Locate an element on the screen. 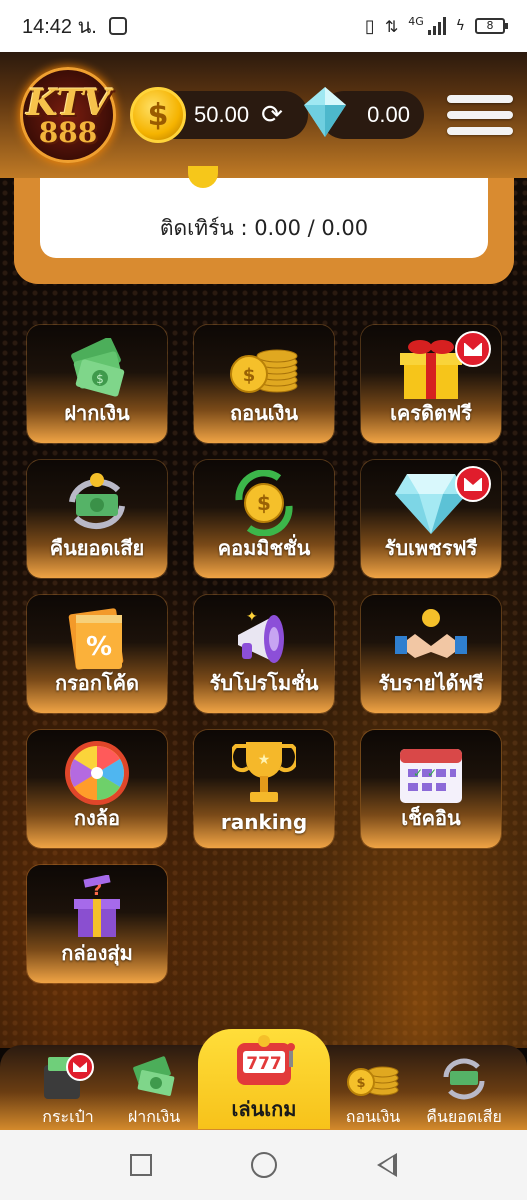 The image size is (527, 1200). menu-free-income: รับรายได้ฟรี is located at coordinates (431, 654).